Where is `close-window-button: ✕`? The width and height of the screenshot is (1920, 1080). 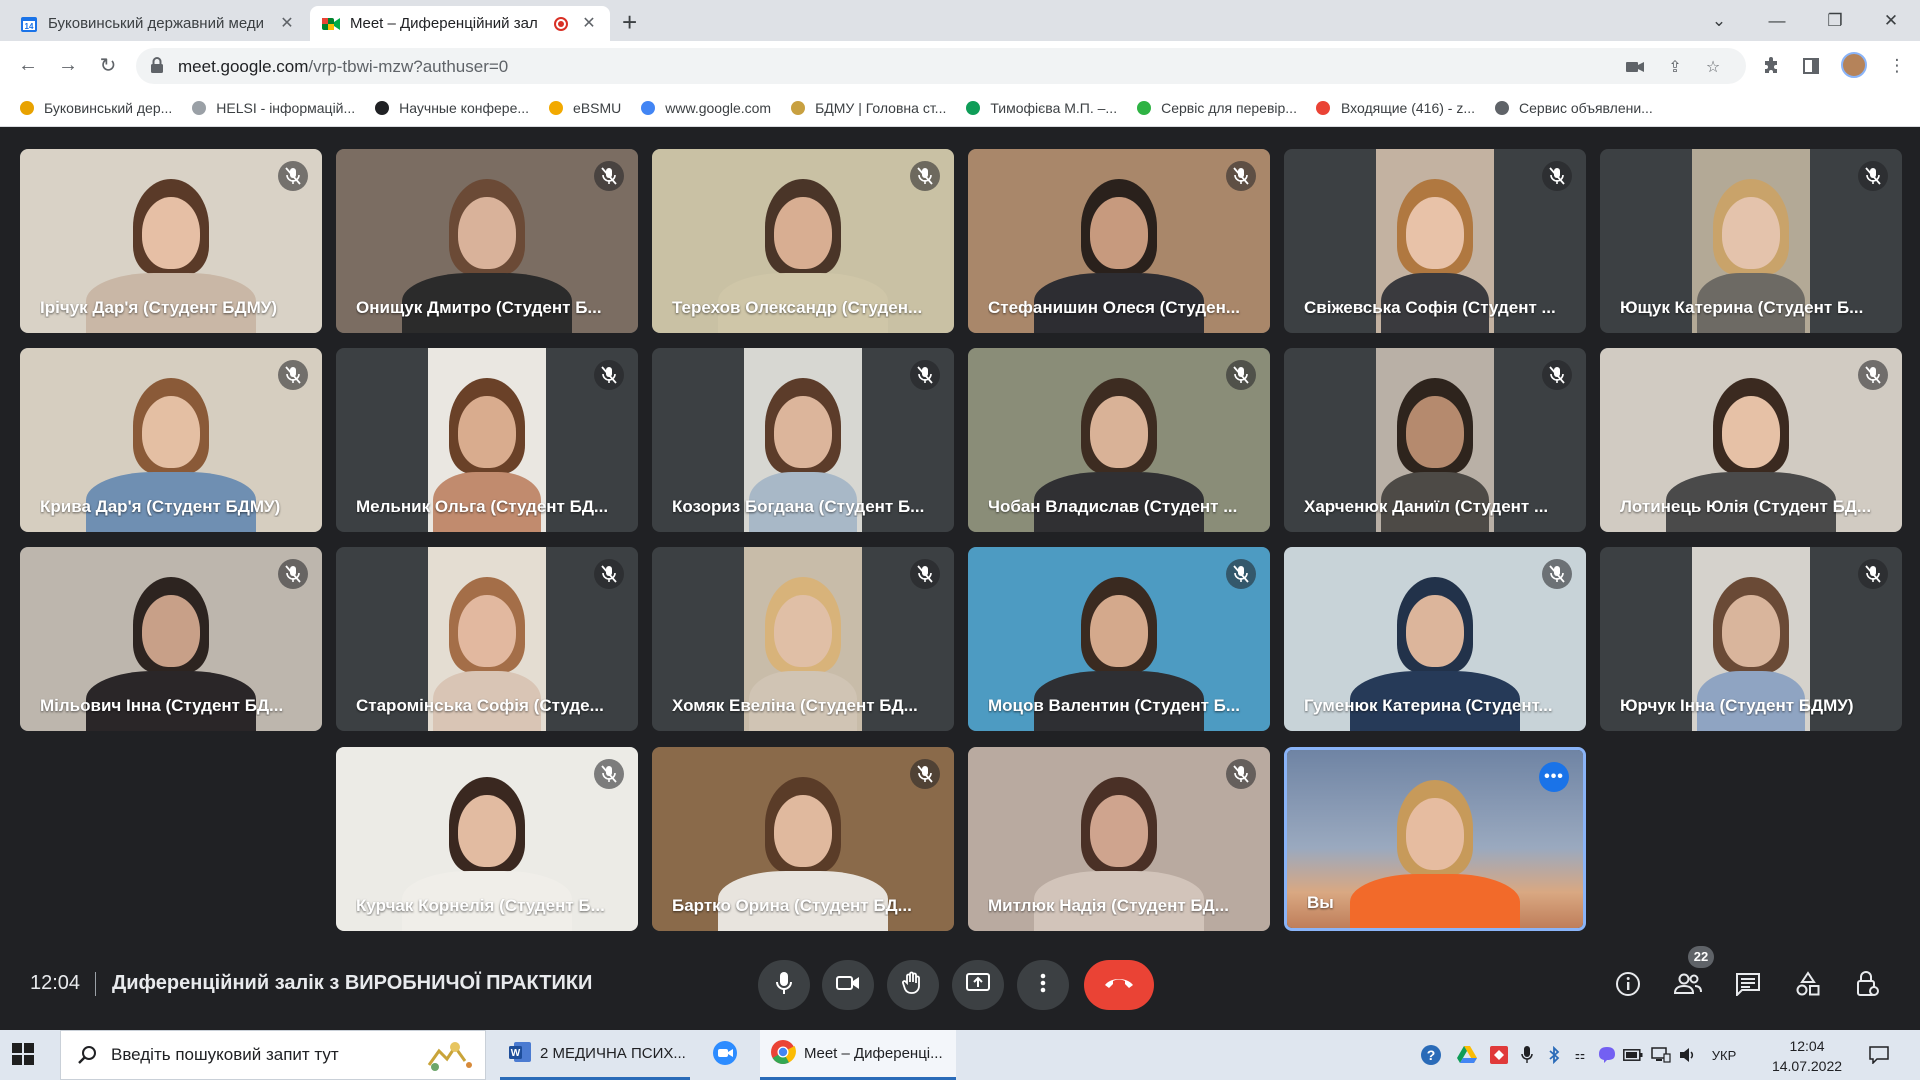 close-window-button: ✕ is located at coordinates (1891, 20).